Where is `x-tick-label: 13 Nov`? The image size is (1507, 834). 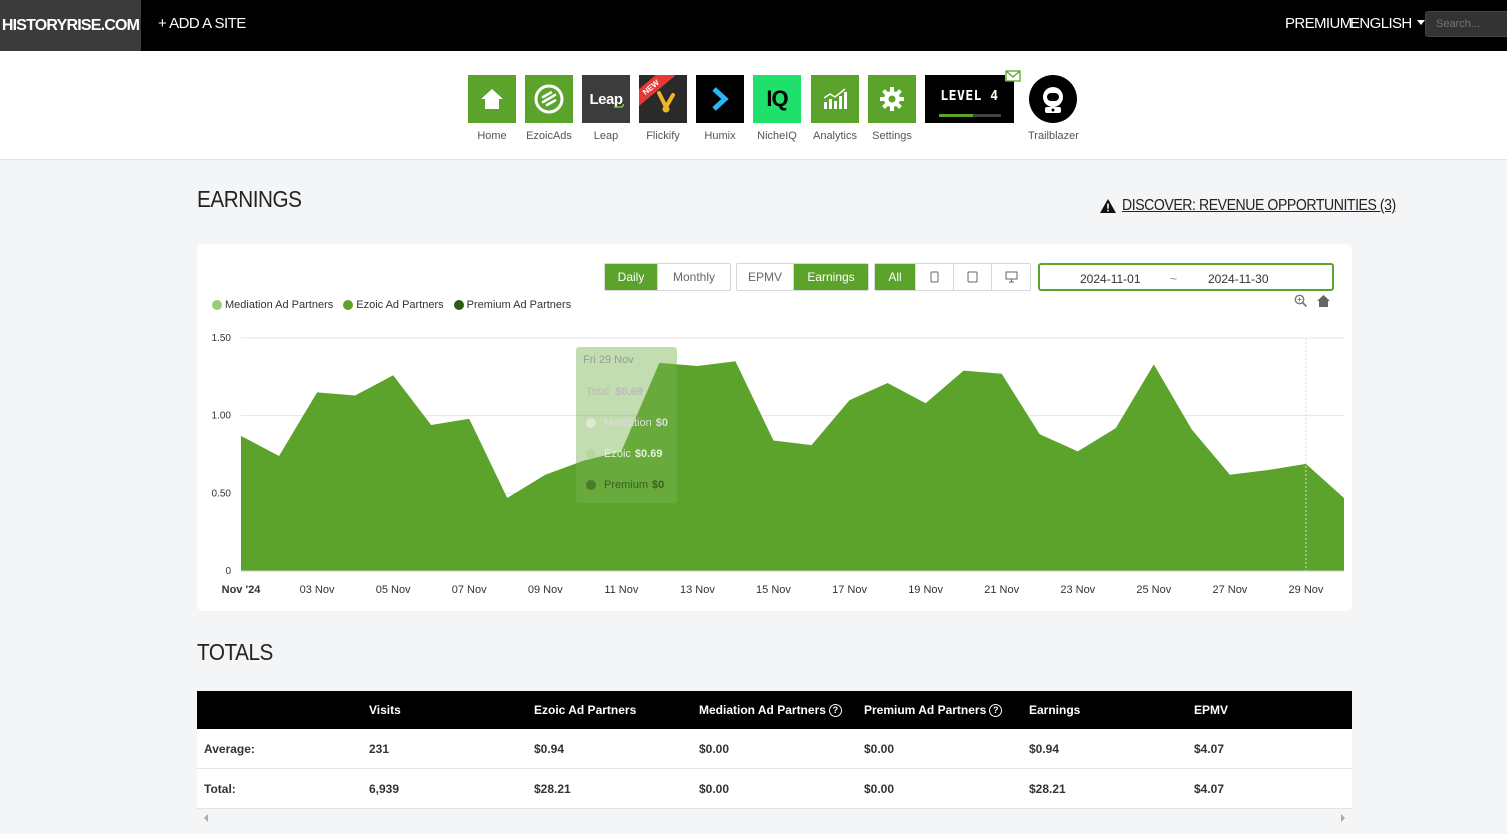 x-tick-label: 13 Nov is located at coordinates (697, 590).